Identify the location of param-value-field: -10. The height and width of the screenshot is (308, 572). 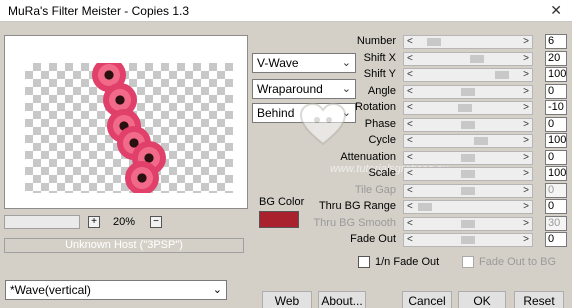
(556, 107).